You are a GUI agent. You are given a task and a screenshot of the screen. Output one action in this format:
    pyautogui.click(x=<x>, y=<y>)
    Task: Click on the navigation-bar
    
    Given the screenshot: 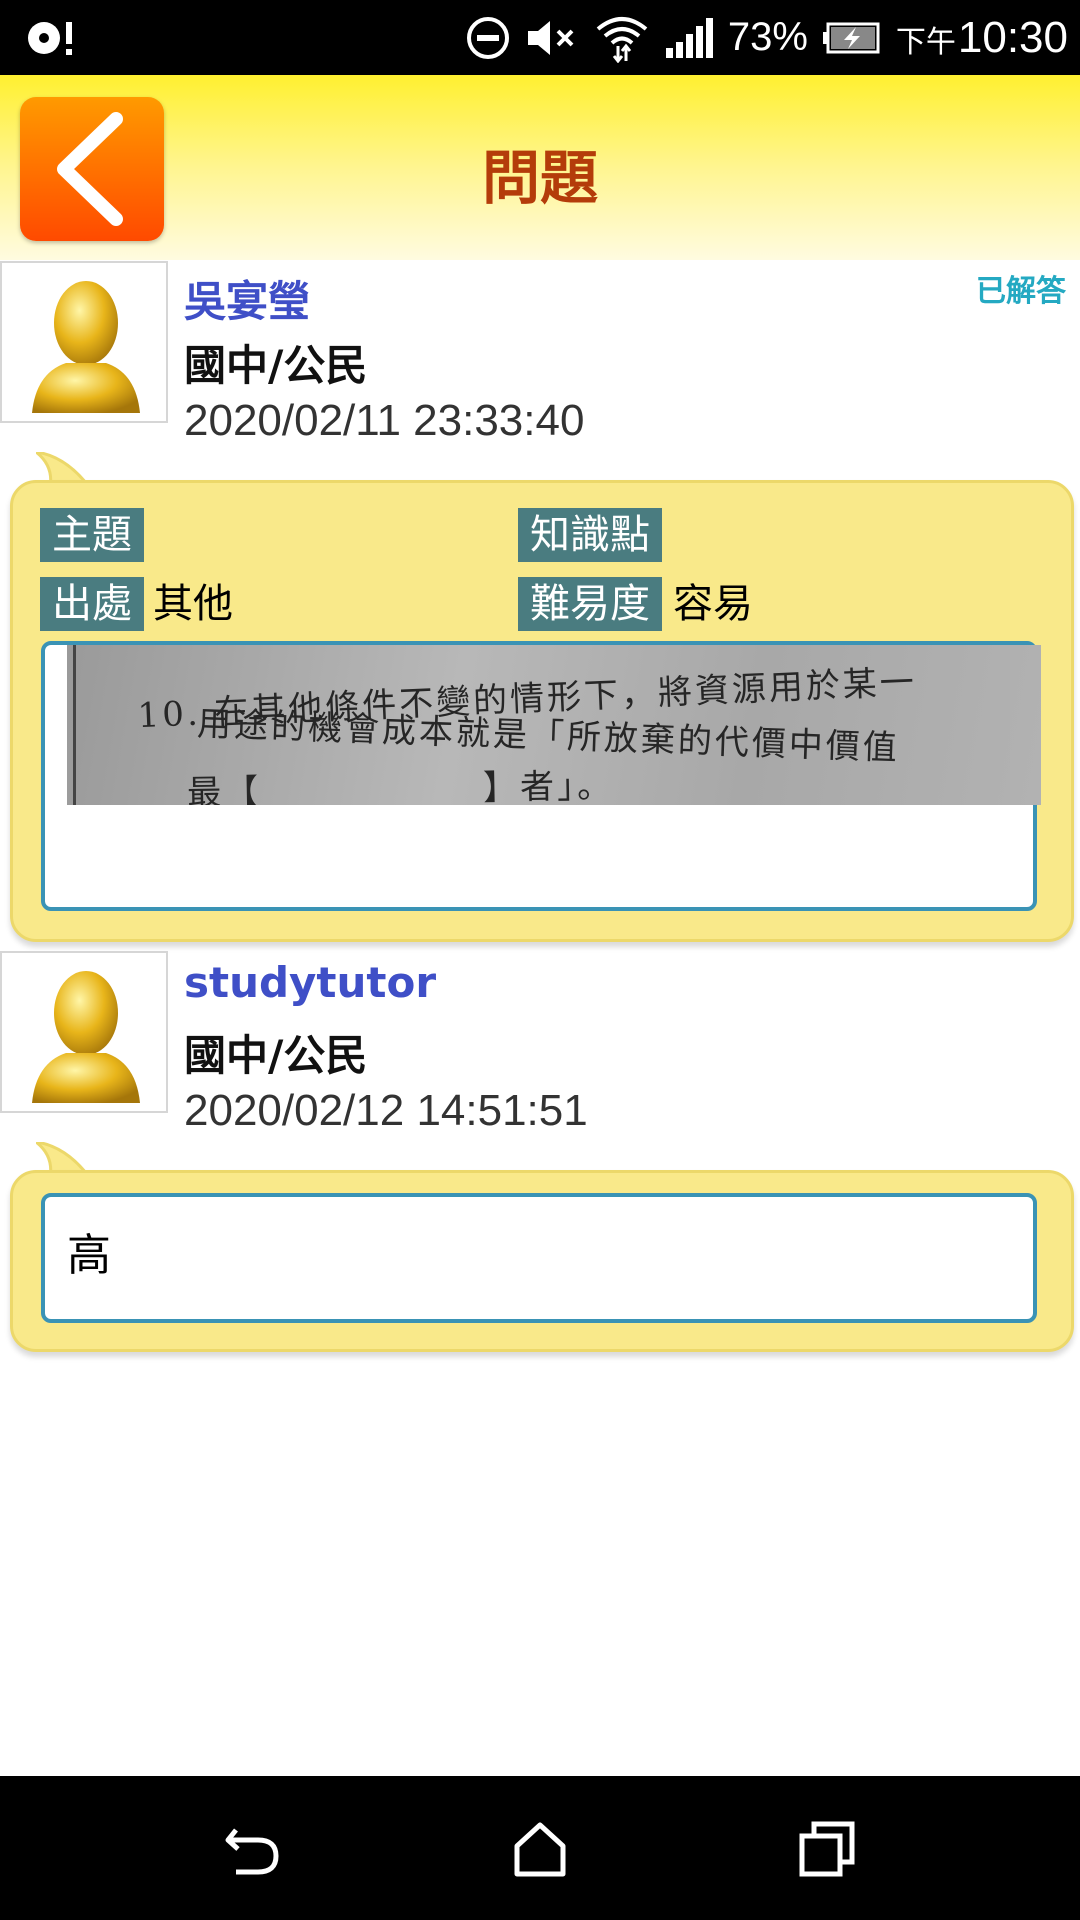 What is the action you would take?
    pyautogui.click(x=540, y=1848)
    